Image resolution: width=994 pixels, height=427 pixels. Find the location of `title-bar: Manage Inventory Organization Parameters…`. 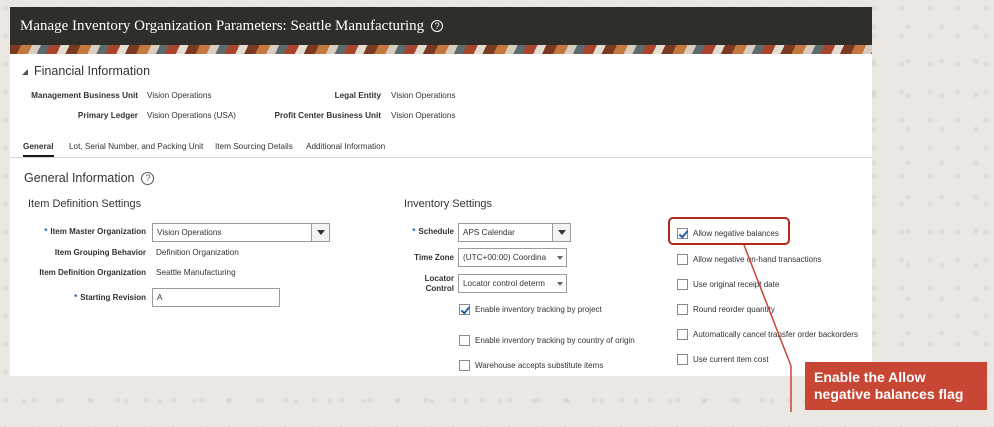

title-bar: Manage Inventory Organization Parameters… is located at coordinates (441, 26).